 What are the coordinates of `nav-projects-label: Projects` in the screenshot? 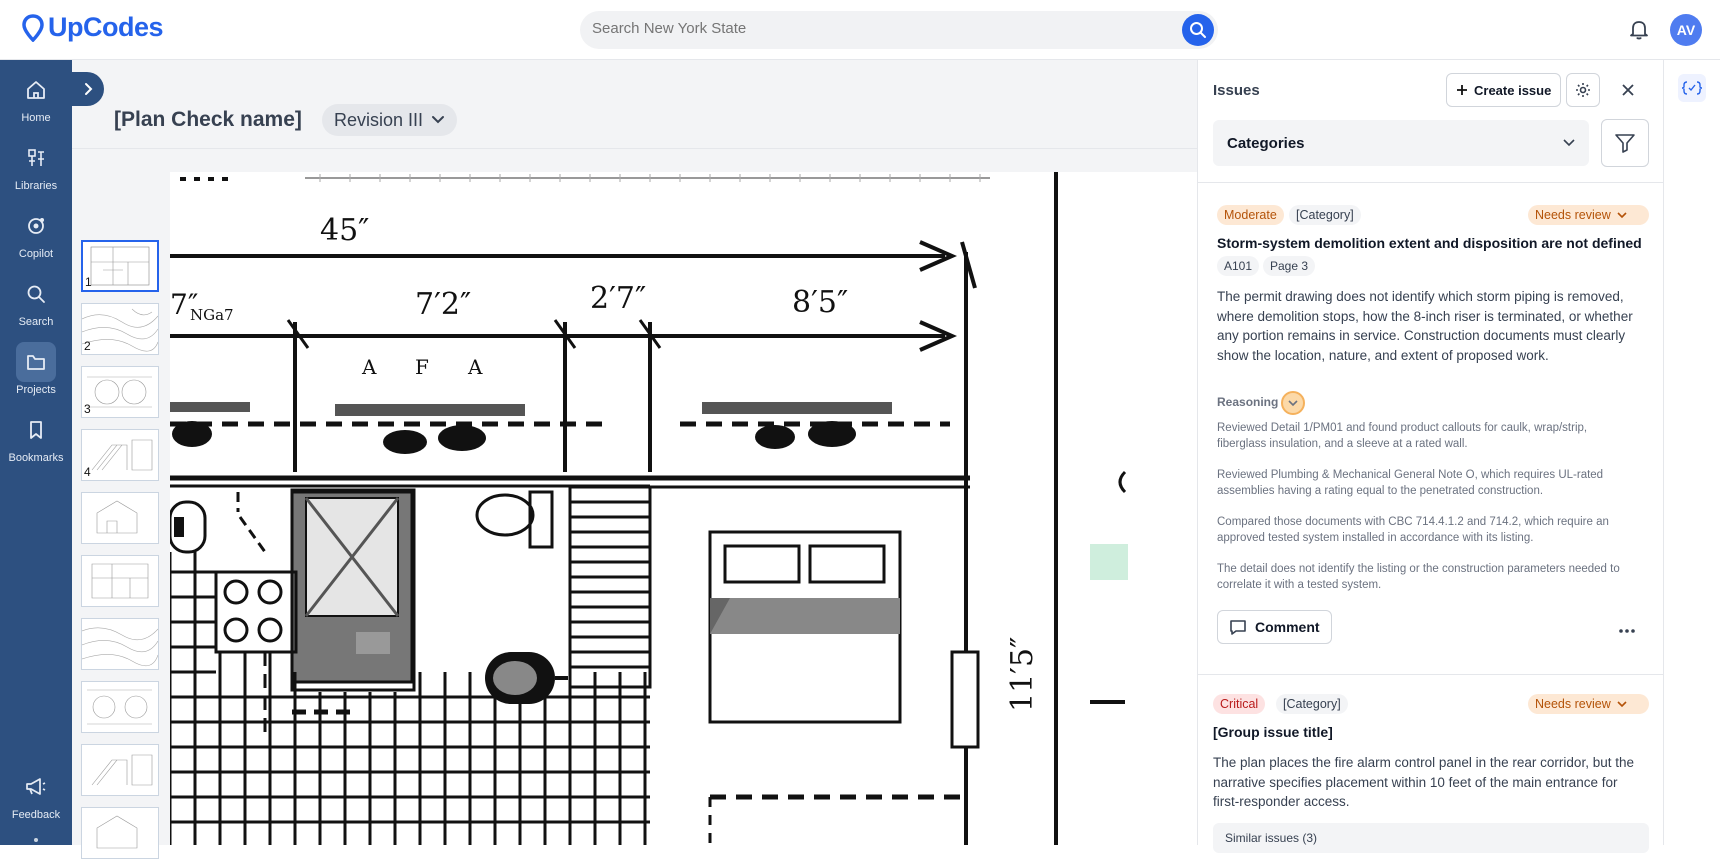 It's located at (36, 390).